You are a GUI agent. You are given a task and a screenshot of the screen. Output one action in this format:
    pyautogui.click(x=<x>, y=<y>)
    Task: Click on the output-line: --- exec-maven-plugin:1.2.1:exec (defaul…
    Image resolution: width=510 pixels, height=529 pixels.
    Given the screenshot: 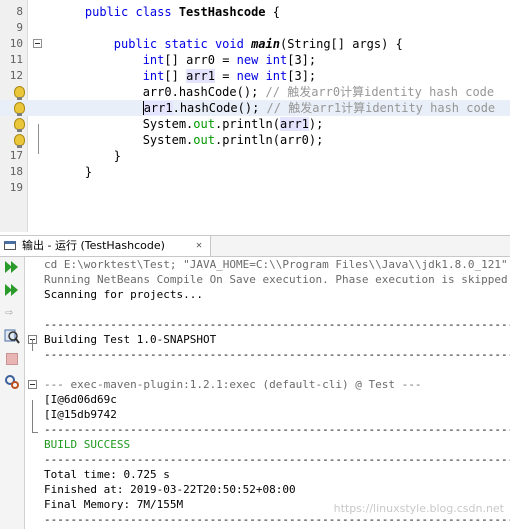 What is the action you would take?
    pyautogui.click(x=268, y=384)
    